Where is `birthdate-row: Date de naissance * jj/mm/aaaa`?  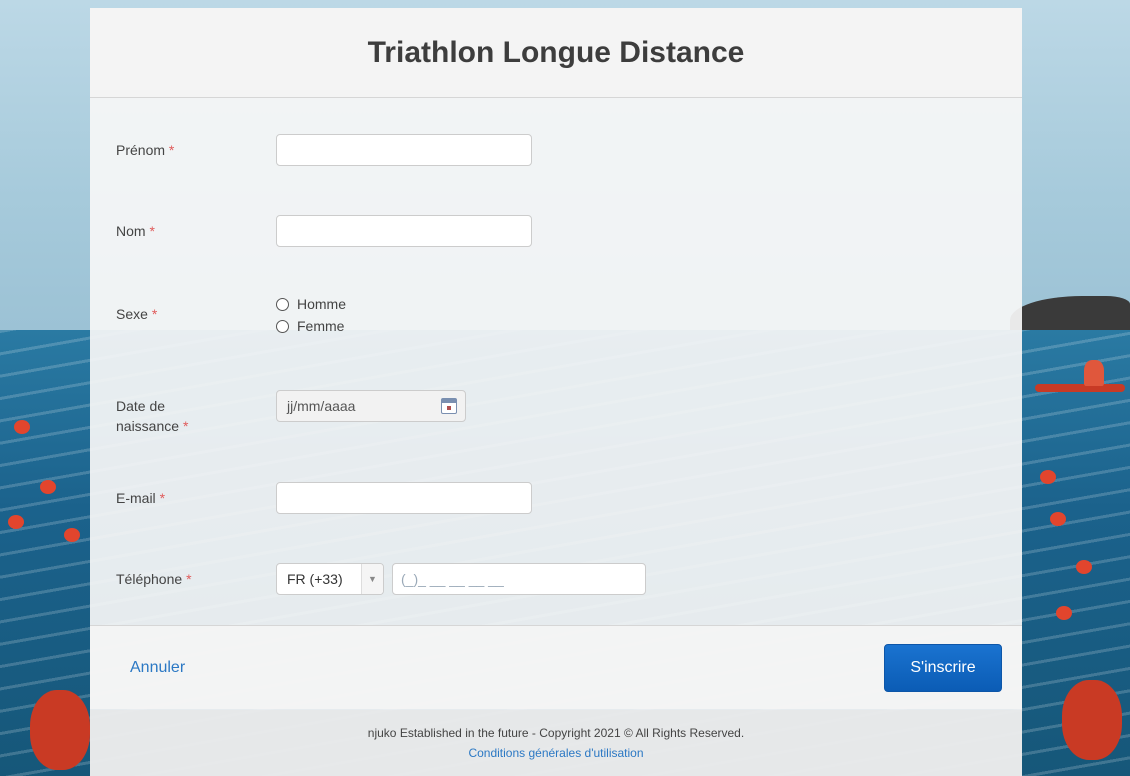 birthdate-row: Date de naissance * jj/mm/aaaa is located at coordinates (291, 413).